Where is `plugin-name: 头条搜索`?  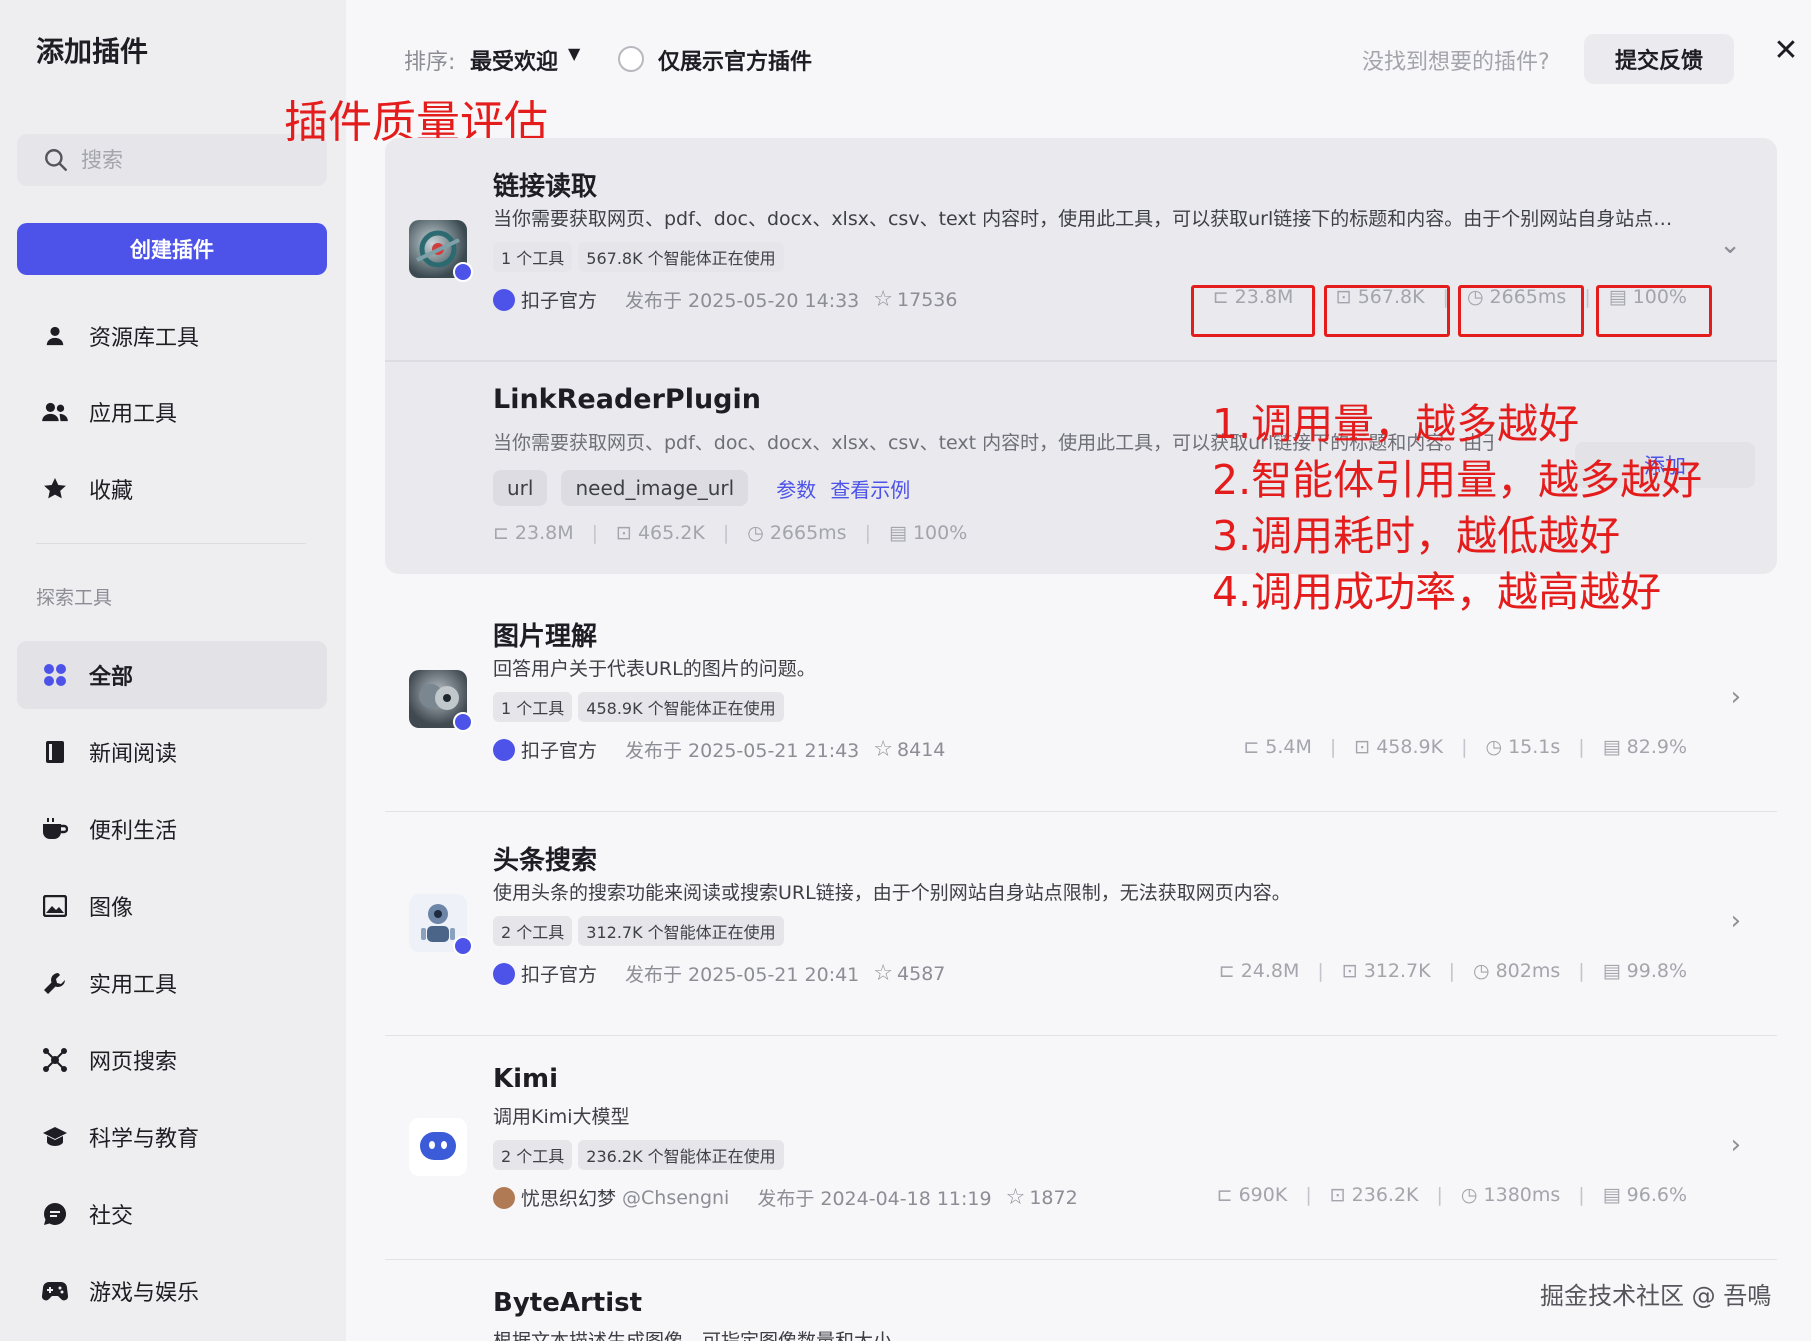 plugin-name: 头条搜索 is located at coordinates (545, 861).